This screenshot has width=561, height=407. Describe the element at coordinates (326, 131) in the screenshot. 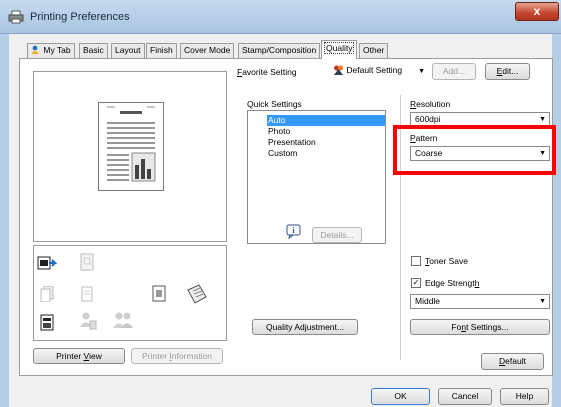

I see `list-item: Photo` at that location.